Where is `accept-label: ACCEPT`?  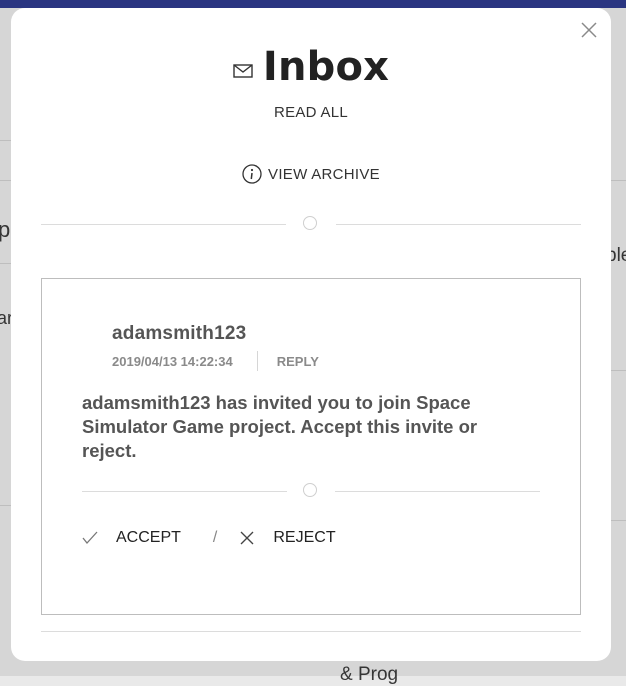 accept-label: ACCEPT is located at coordinates (148, 537).